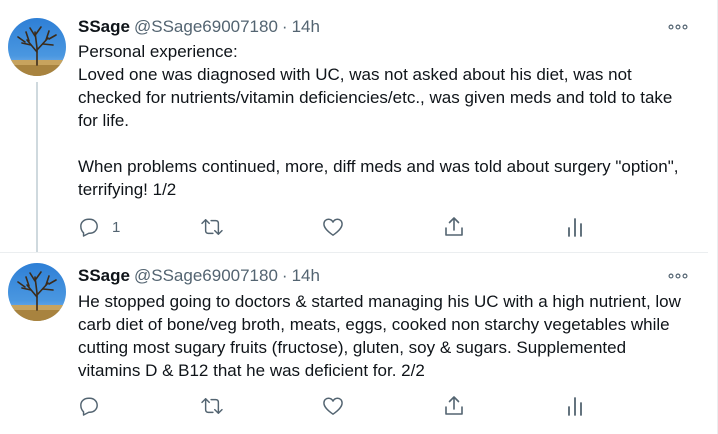 The width and height of the screenshot is (718, 434). What do you see at coordinates (37, 167) in the screenshot?
I see `thread-connector-line` at bounding box center [37, 167].